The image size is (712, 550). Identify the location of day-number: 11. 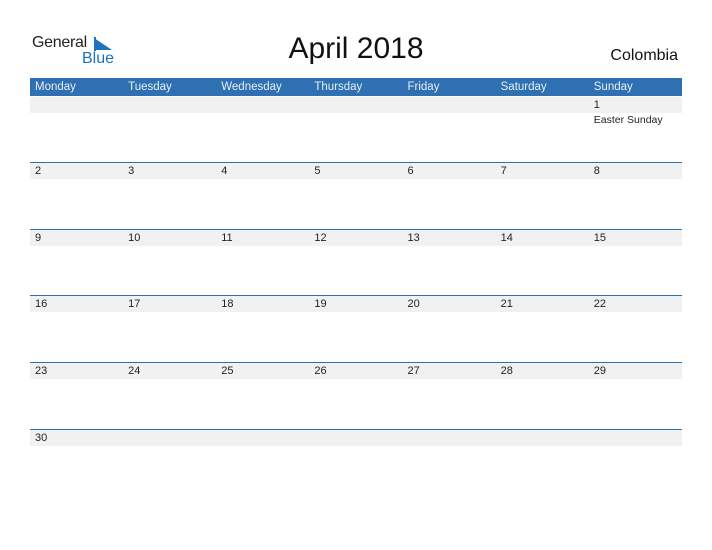
(227, 238).